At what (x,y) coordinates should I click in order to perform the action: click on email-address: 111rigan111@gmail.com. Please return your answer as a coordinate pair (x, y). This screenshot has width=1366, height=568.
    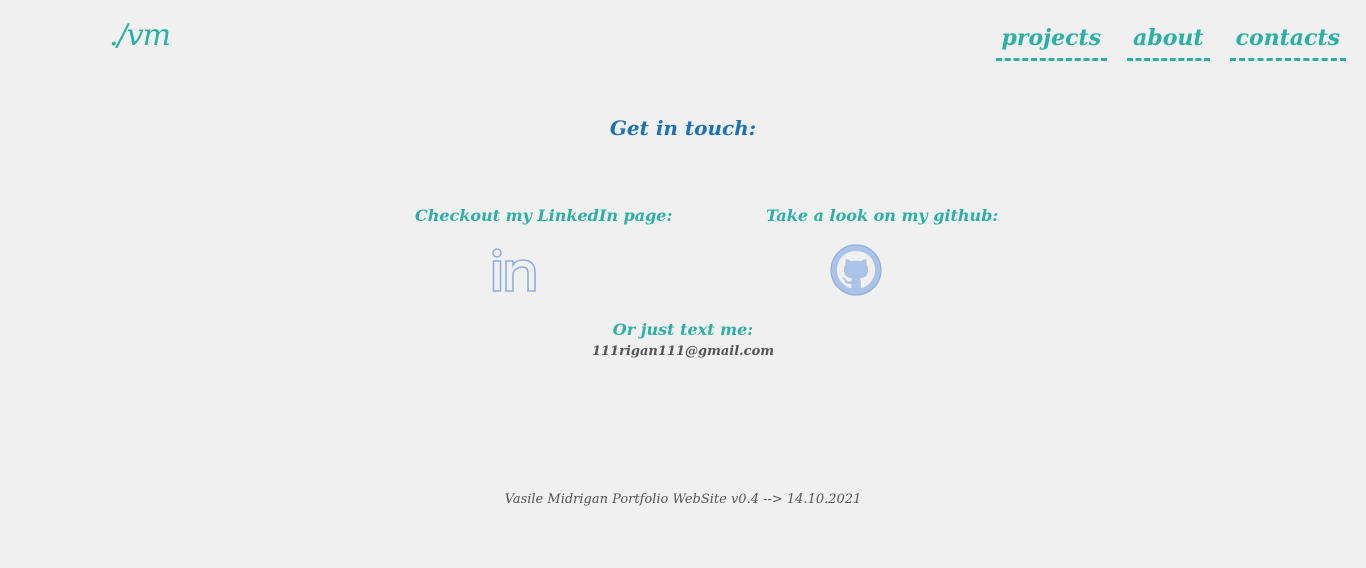
    Looking at the image, I should click on (683, 351).